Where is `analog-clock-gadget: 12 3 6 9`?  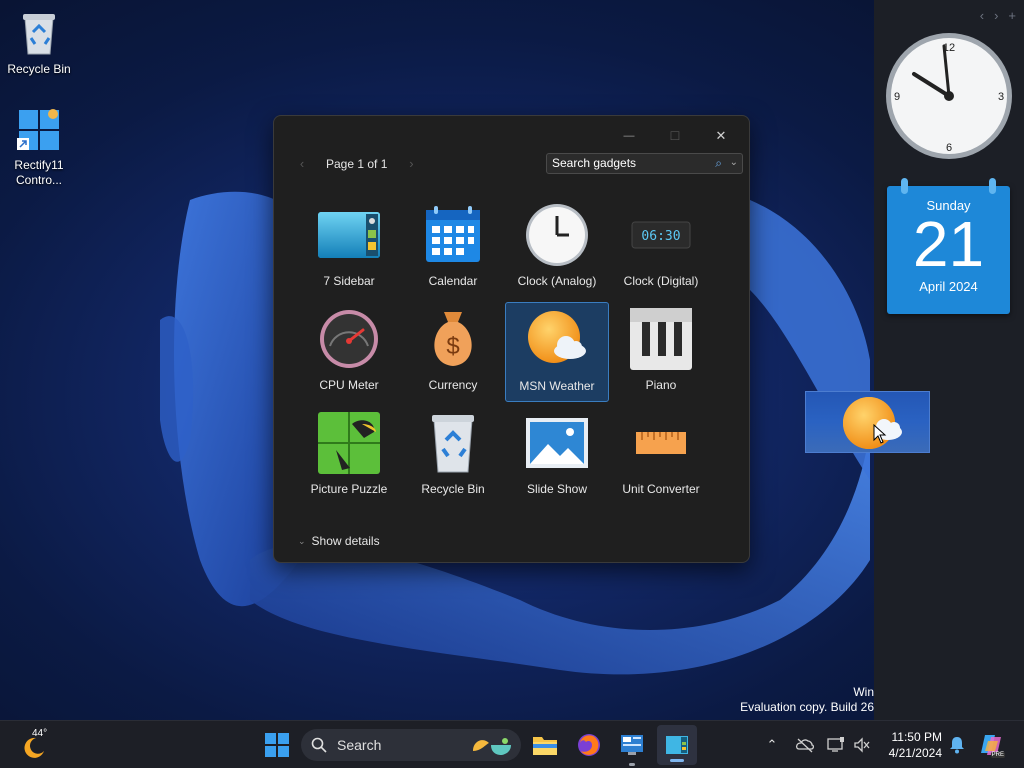 analog-clock-gadget: 12 3 6 9 is located at coordinates (949, 96).